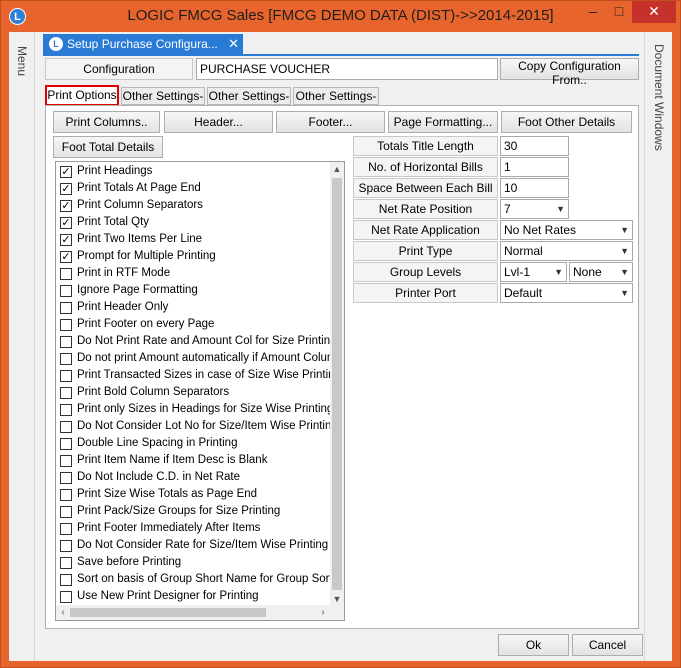  Describe the element at coordinates (22, 346) in the screenshot. I see `menu-sidebar: Menu` at that location.